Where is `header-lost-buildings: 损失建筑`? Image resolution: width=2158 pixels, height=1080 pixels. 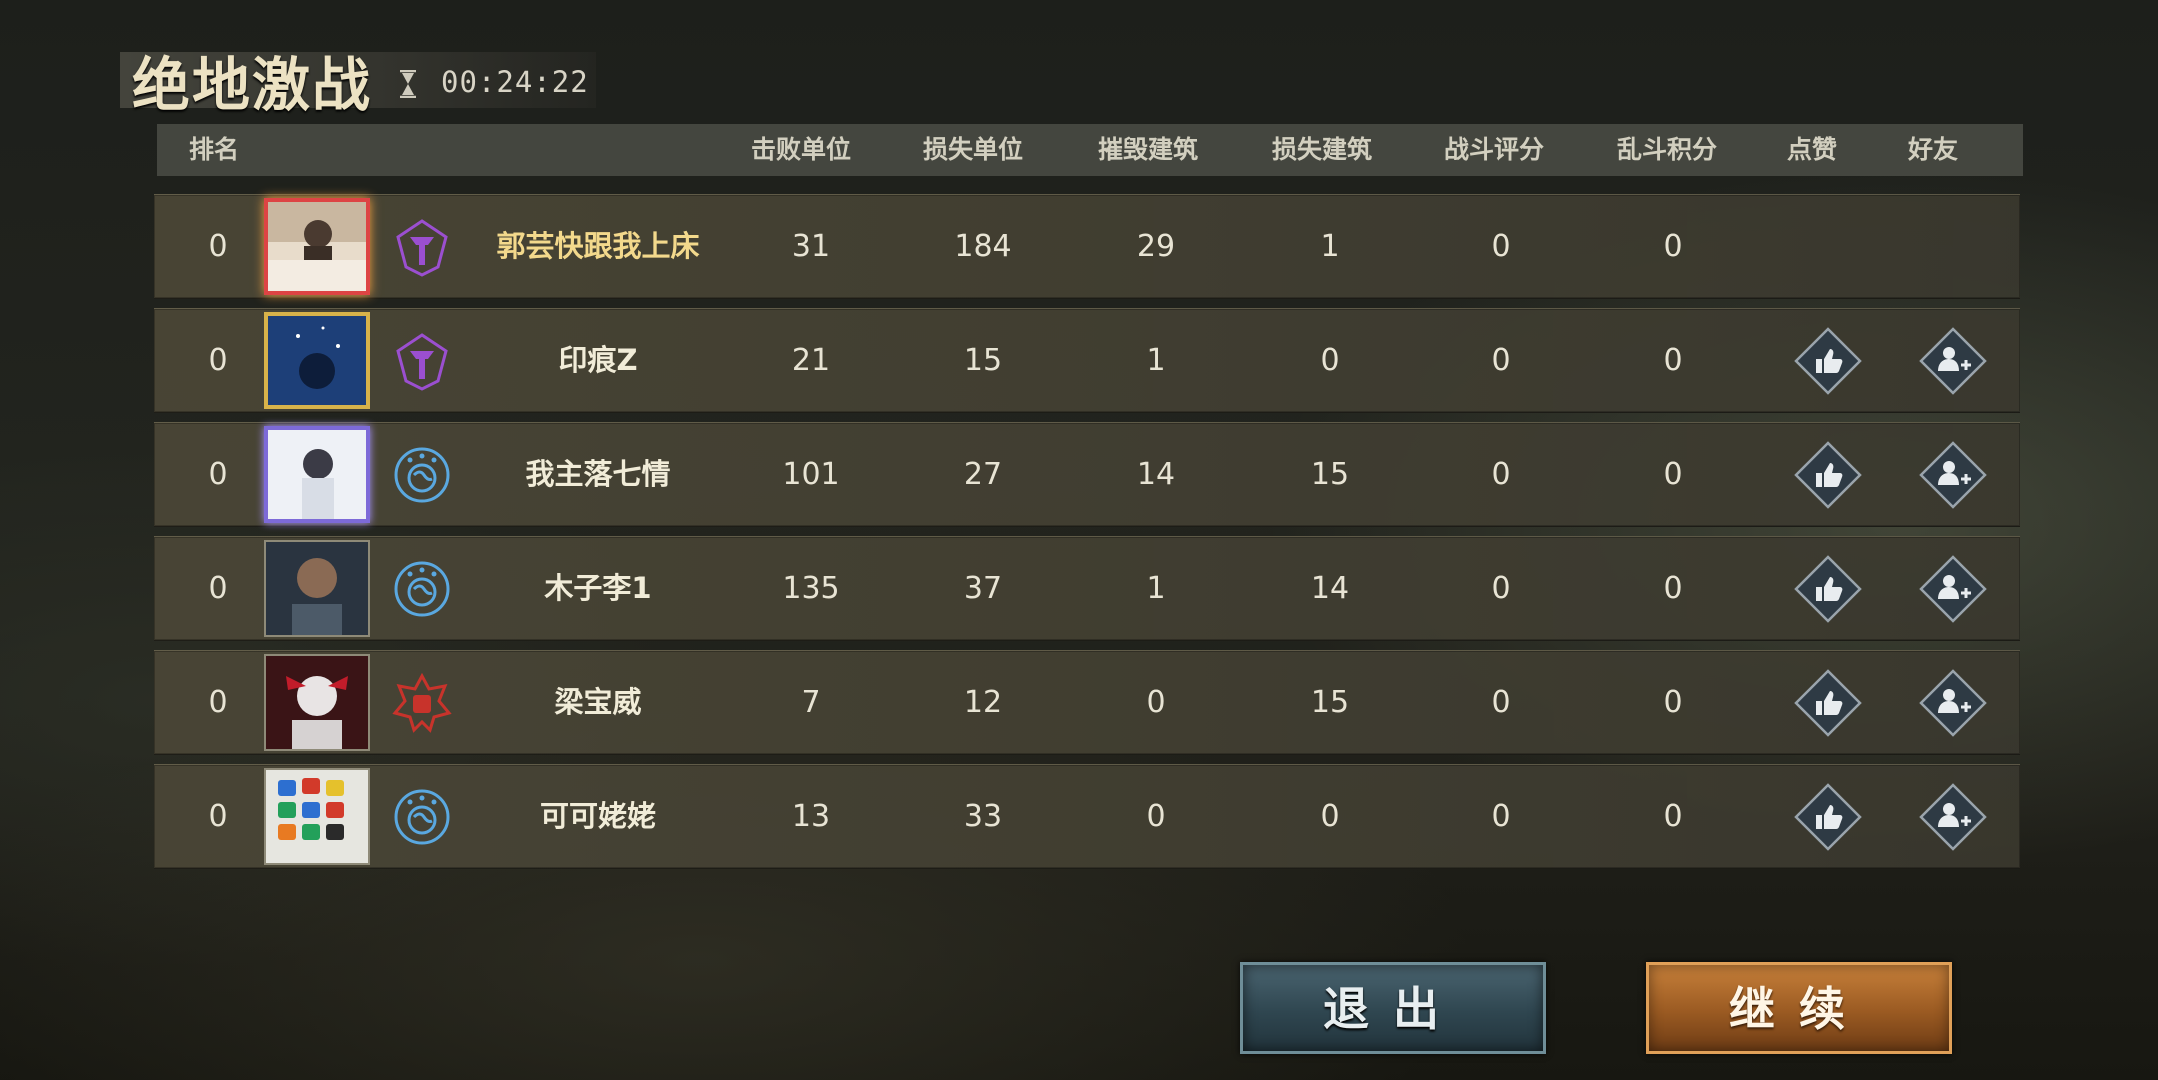 header-lost-buildings: 损失建筑 is located at coordinates (1322, 149).